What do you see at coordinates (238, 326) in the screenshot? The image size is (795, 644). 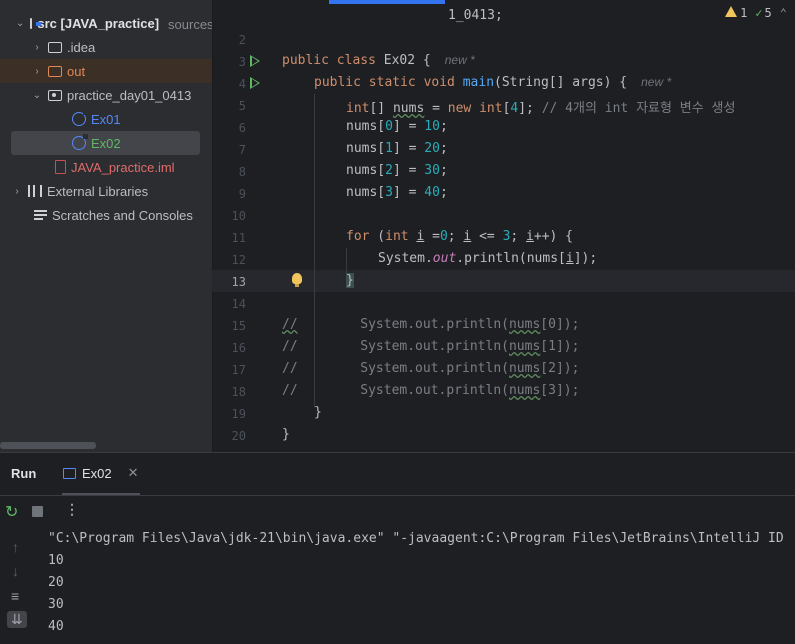 I see `line-number: 15` at bounding box center [238, 326].